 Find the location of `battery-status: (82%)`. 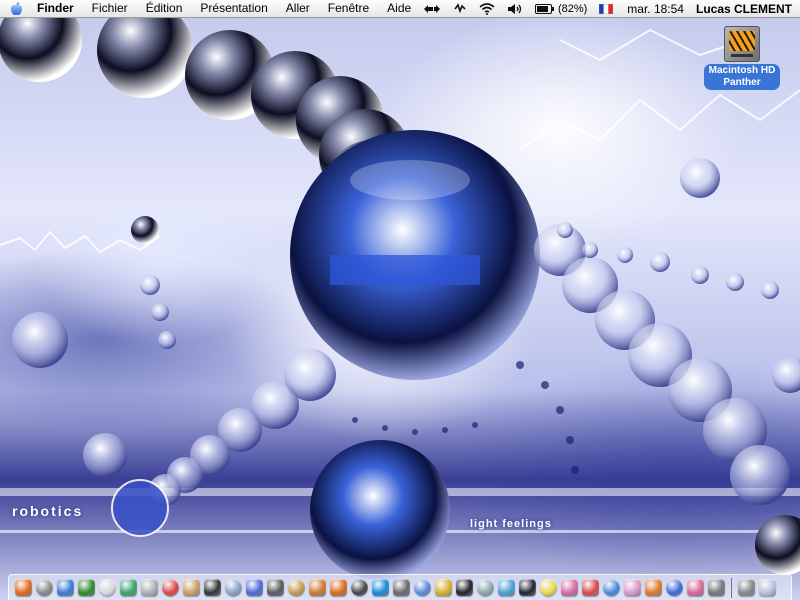

battery-status: (82%) is located at coordinates (561, 8).